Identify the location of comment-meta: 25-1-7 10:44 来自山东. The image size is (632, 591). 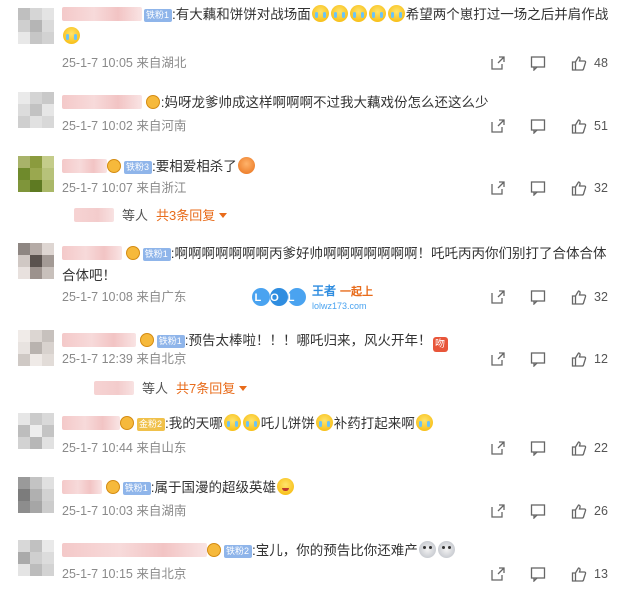
(124, 448).